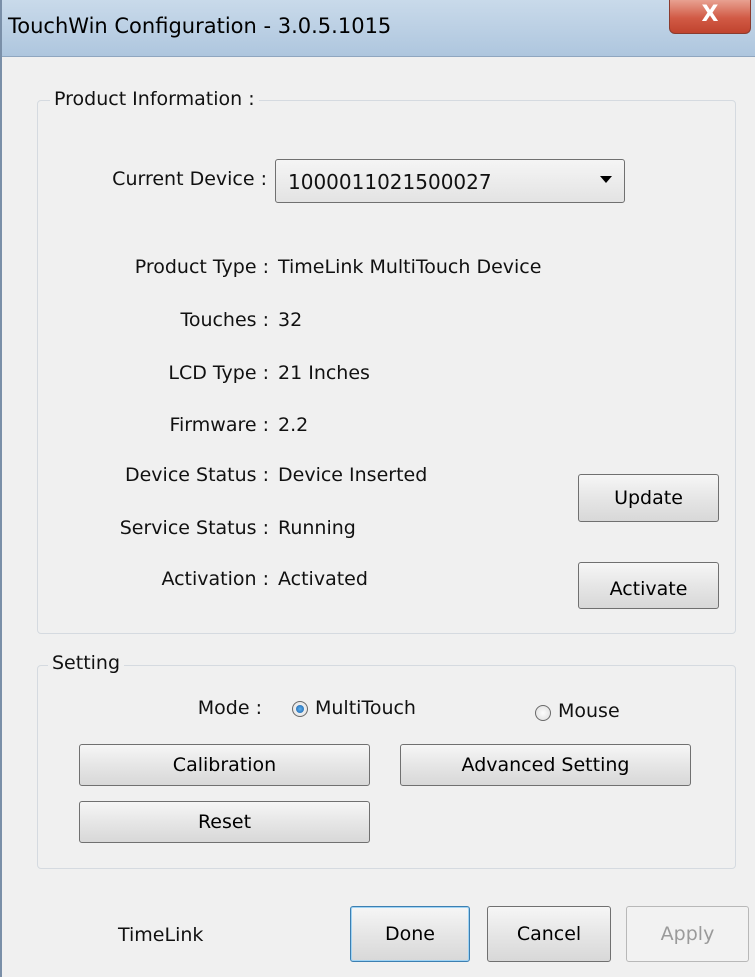 Image resolution: width=755 pixels, height=977 pixels. I want to click on activation-label: Activation :, so click(215, 579).